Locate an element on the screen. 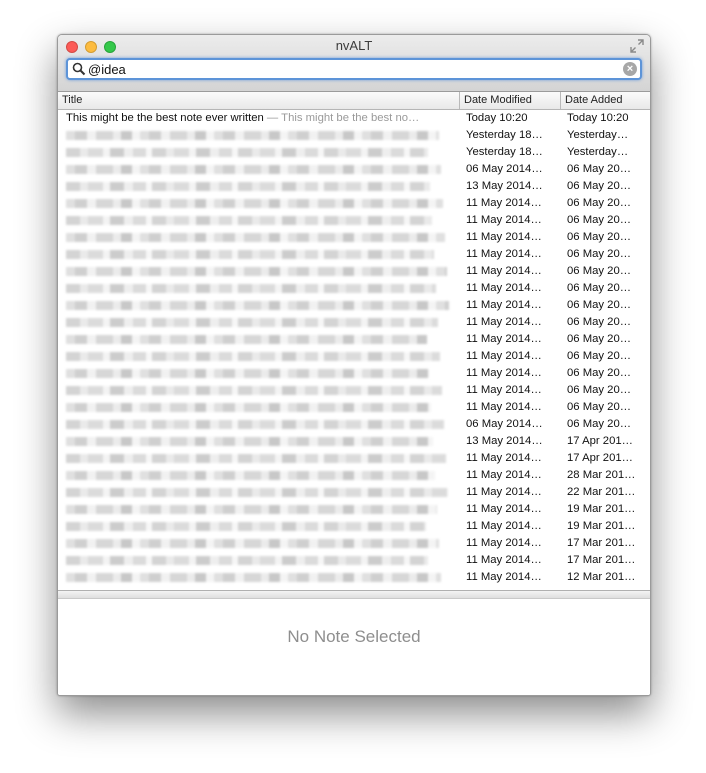  note-editor: No Note Selected is located at coordinates (354, 647).